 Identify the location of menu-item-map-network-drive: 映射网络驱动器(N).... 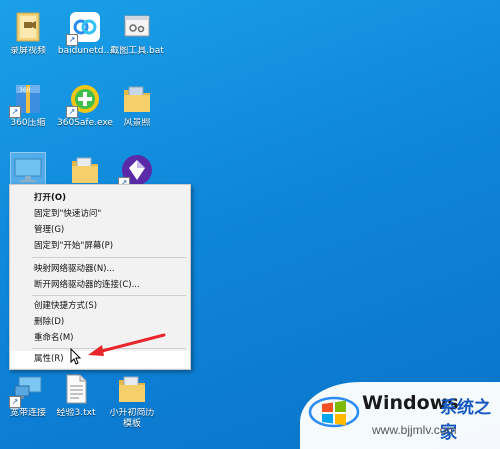
(100, 269).